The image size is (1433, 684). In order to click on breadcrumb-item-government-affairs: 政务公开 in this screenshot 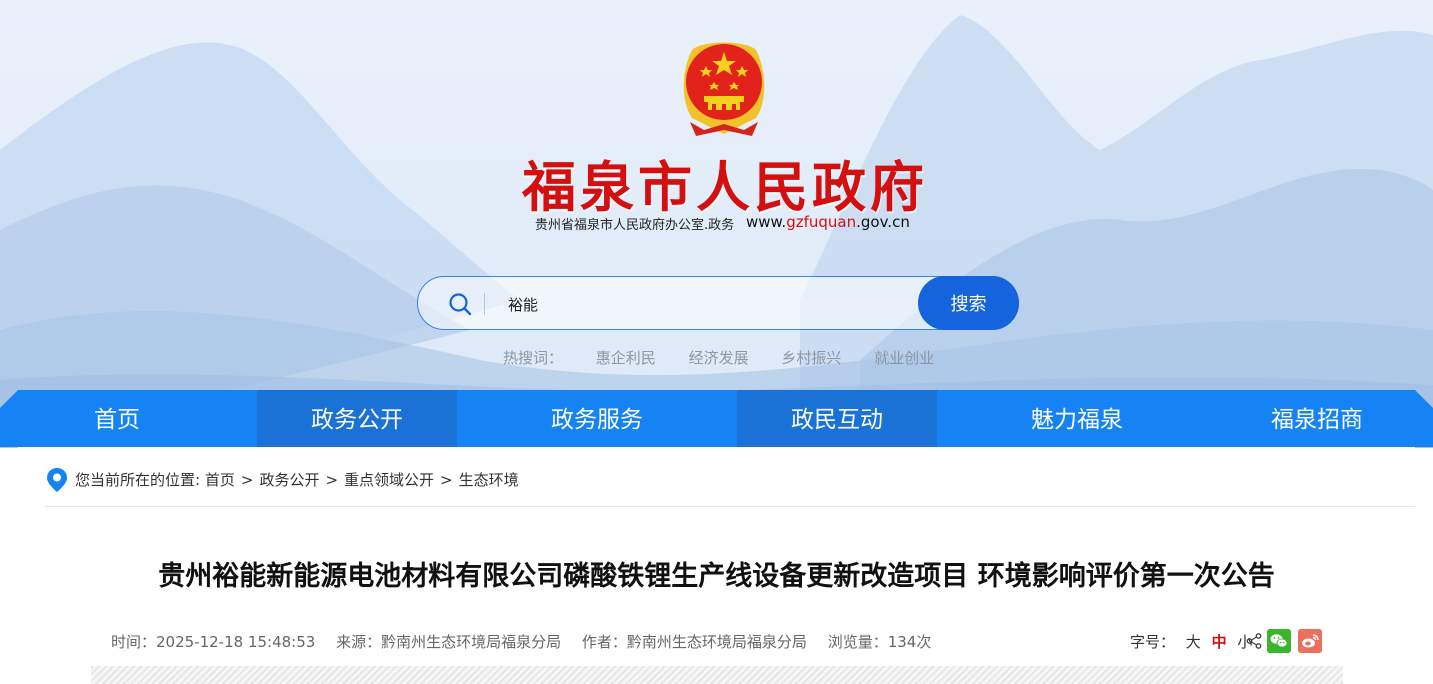, I will do `click(289, 480)`.